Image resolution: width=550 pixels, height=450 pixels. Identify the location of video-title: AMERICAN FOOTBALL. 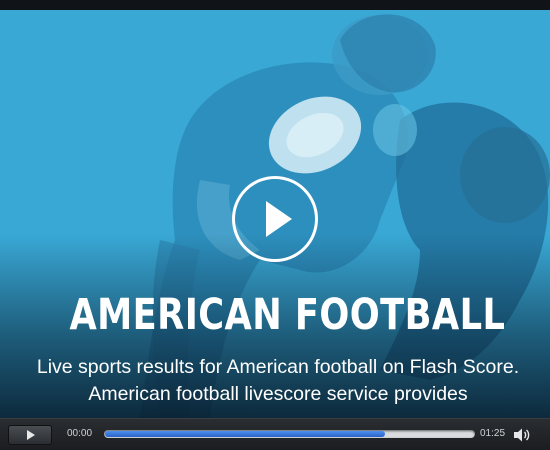
(287, 315).